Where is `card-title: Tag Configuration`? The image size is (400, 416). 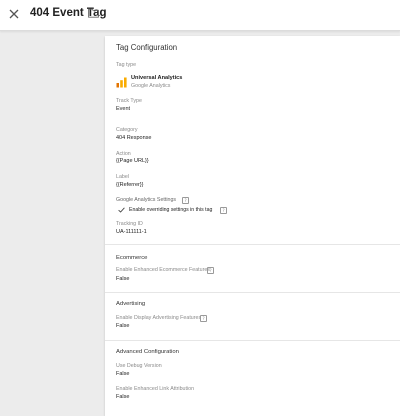 card-title: Tag Configuration is located at coordinates (147, 47).